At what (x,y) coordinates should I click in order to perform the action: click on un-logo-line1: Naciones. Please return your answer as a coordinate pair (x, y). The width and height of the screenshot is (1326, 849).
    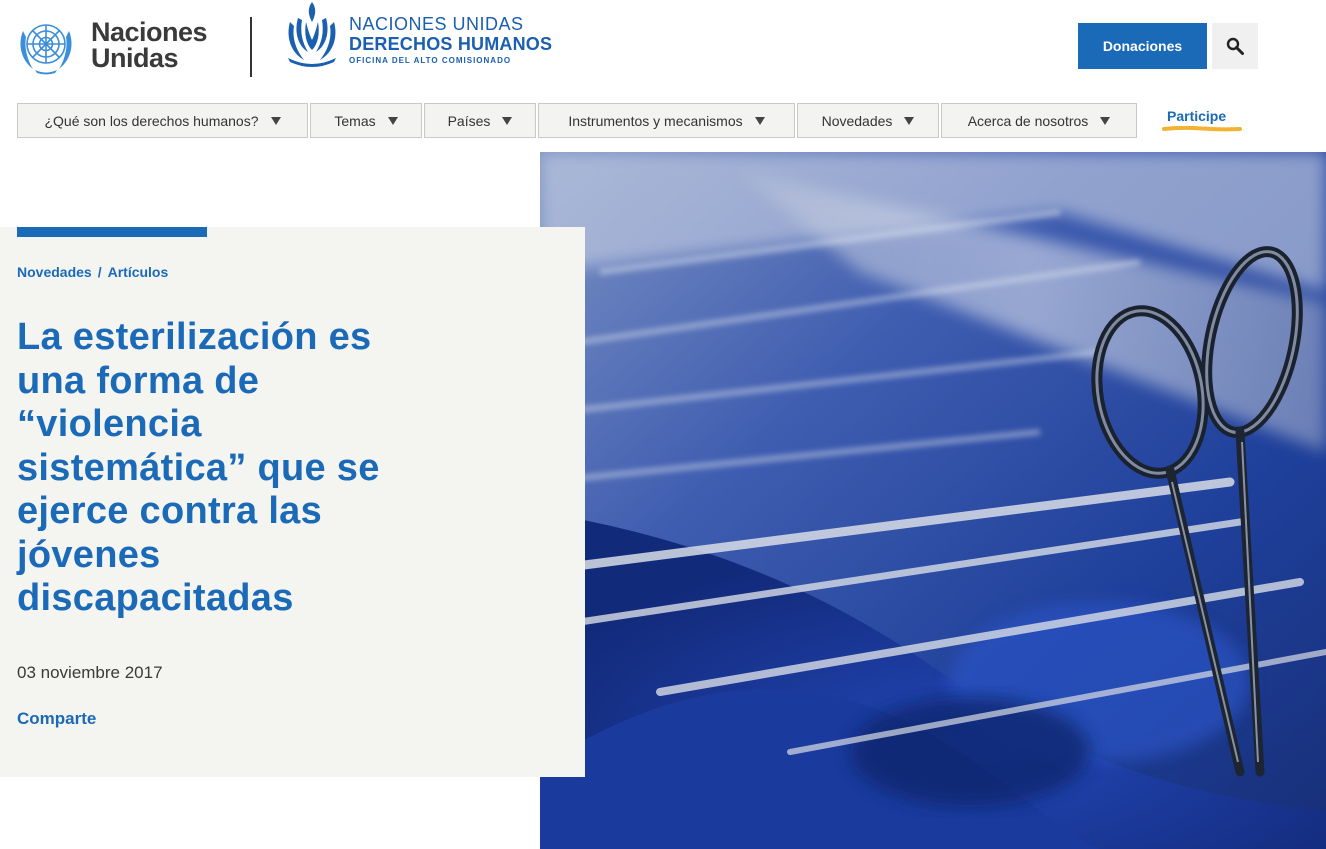
    Looking at the image, I should click on (149, 32).